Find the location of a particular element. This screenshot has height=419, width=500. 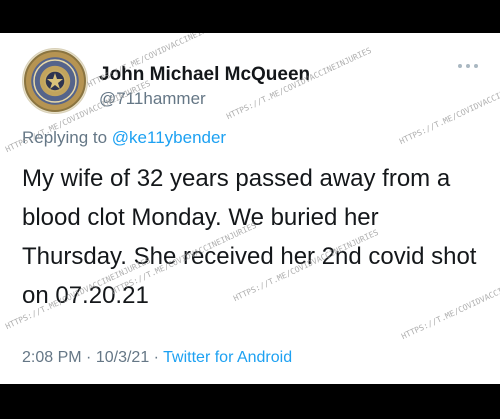

tweet-time: 2:08 PM is located at coordinates (52, 357).